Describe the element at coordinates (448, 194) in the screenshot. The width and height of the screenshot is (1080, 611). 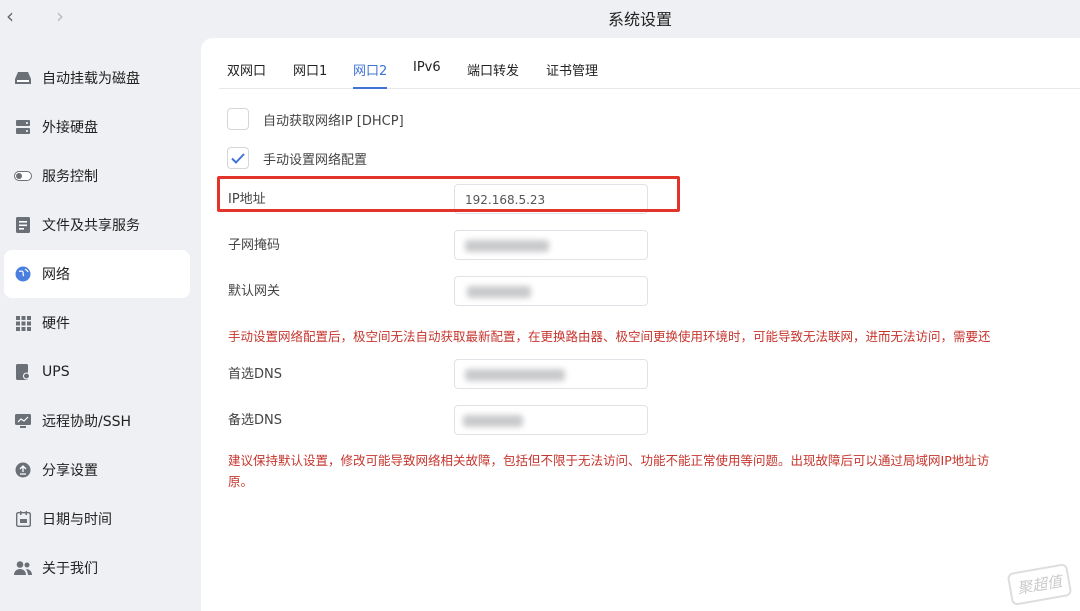
I see `ip-highlight-box` at that location.